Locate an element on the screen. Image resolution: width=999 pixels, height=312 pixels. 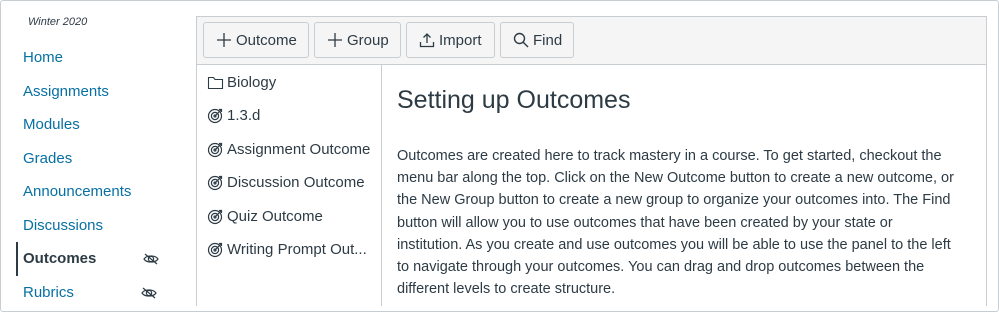
find-label: Find is located at coordinates (548, 40).